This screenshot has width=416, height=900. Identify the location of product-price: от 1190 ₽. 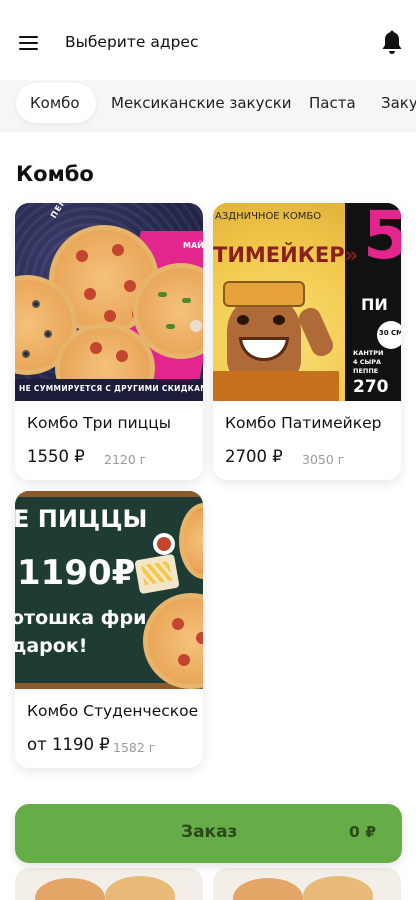
(68, 744).